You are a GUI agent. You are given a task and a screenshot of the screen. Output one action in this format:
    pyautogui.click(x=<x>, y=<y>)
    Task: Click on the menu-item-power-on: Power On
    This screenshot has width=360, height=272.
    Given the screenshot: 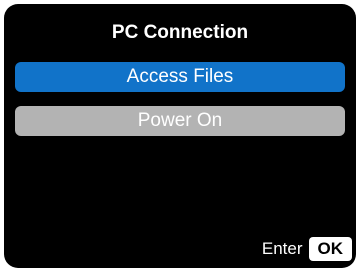 What is the action you would take?
    pyautogui.click(x=180, y=121)
    